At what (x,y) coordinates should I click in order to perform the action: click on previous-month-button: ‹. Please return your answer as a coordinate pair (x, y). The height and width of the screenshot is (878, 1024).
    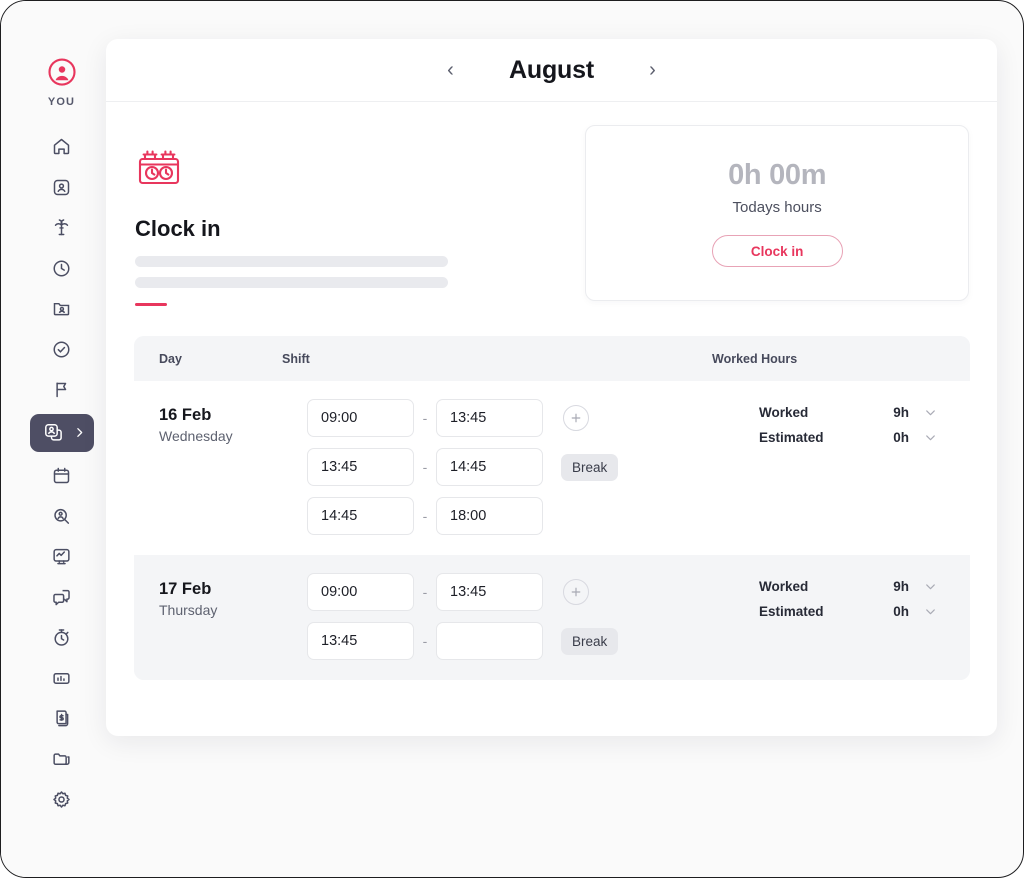
    Looking at the image, I should click on (451, 70).